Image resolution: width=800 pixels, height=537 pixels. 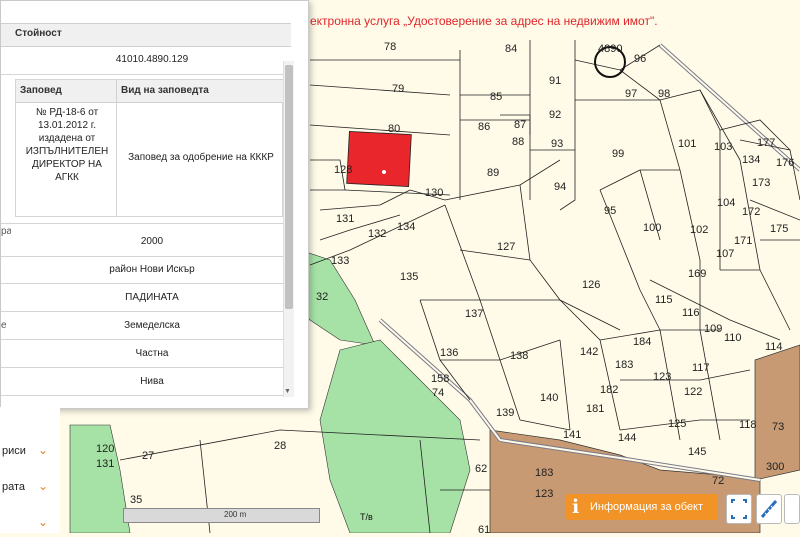 What do you see at coordinates (438, 393) in the screenshot?
I see `parcel-label: 74` at bounding box center [438, 393].